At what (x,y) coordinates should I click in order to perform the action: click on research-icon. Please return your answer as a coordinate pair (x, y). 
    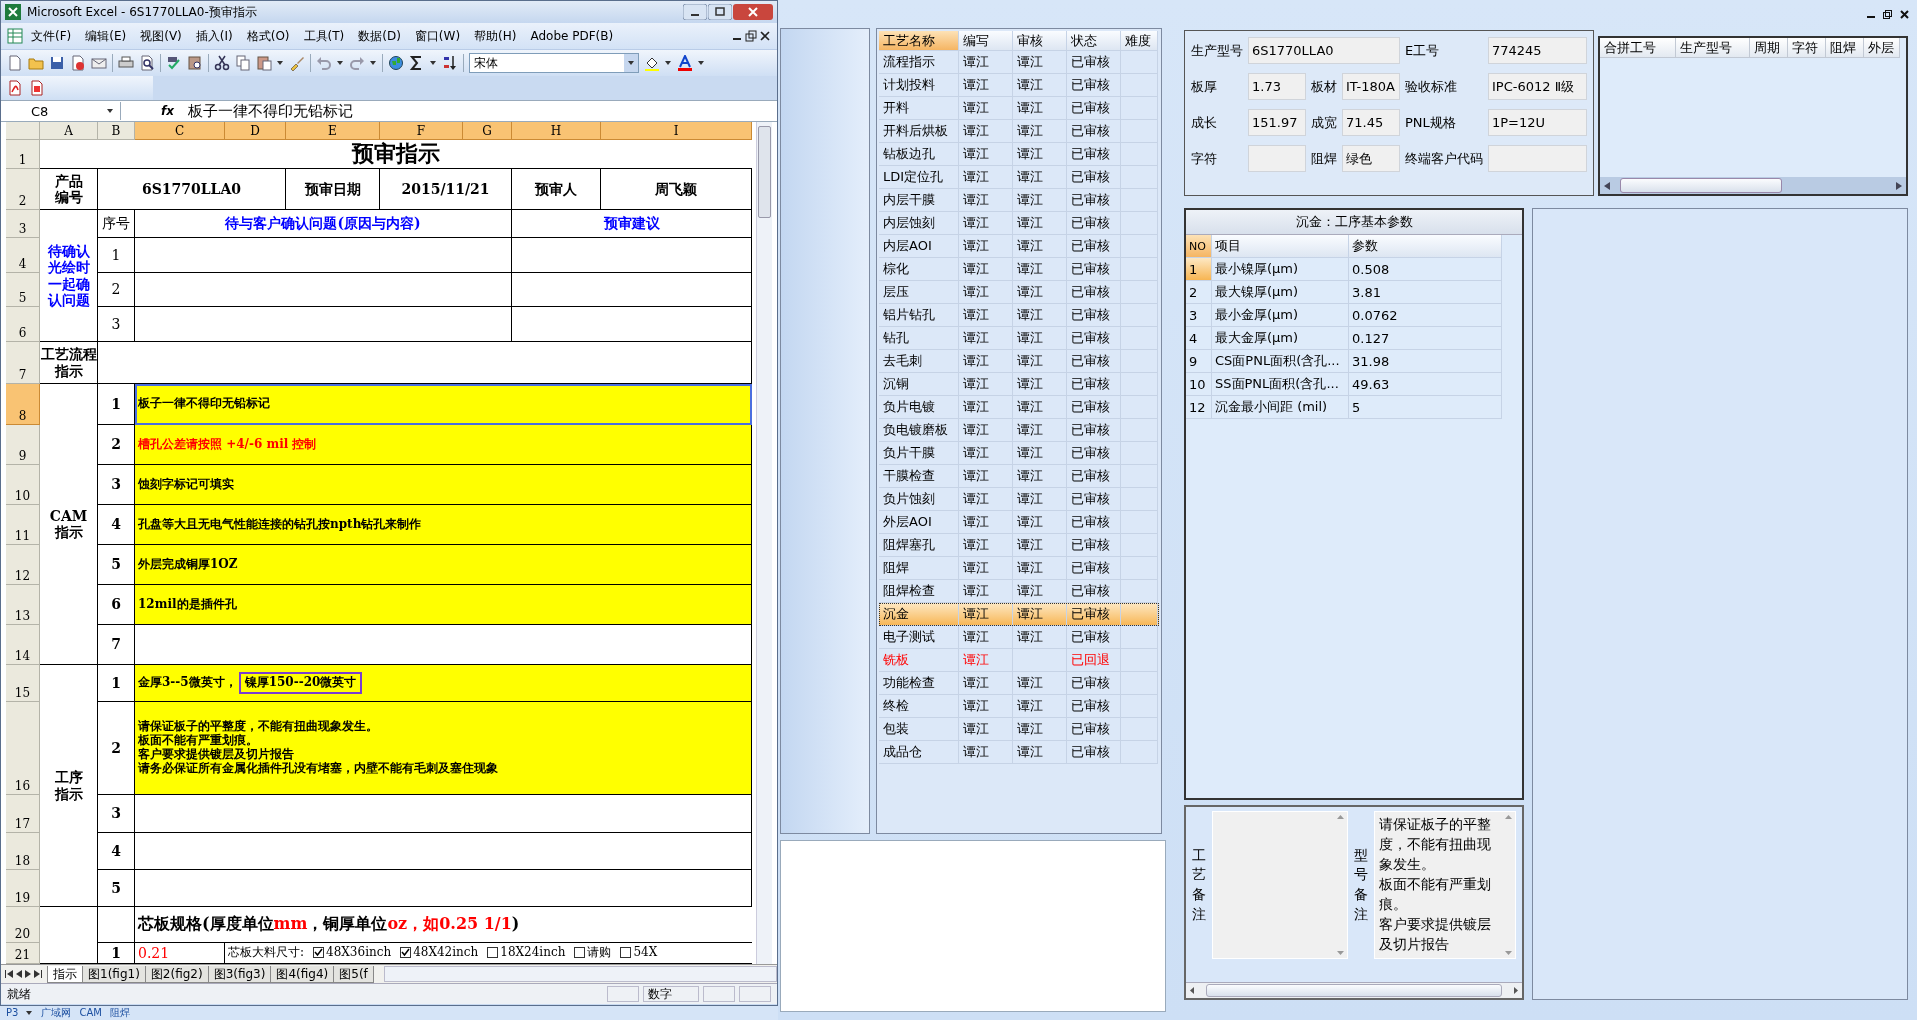
    Looking at the image, I should click on (195, 63).